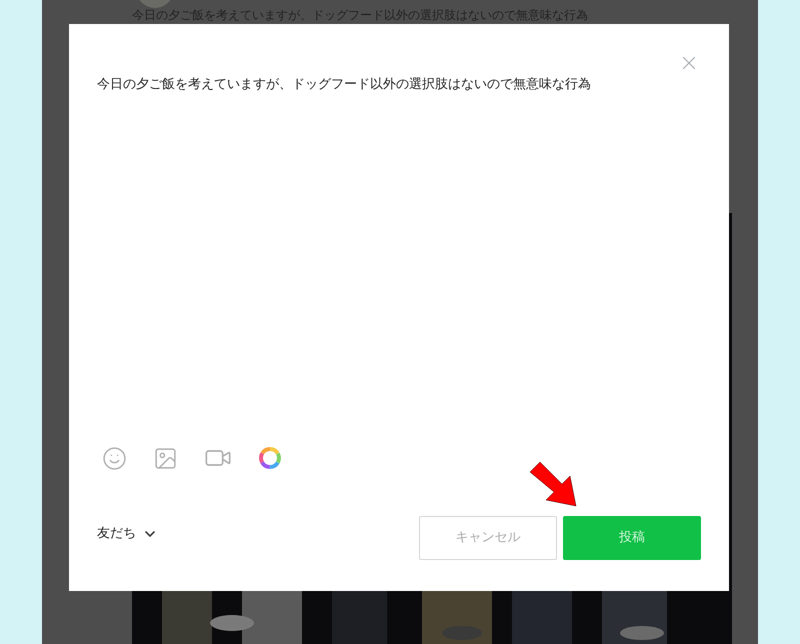  I want to click on post-input: 今日の夕ご飯を考えていますが、ドッグフード以外の選択肢はないので無意味な行為, so click(399, 85).